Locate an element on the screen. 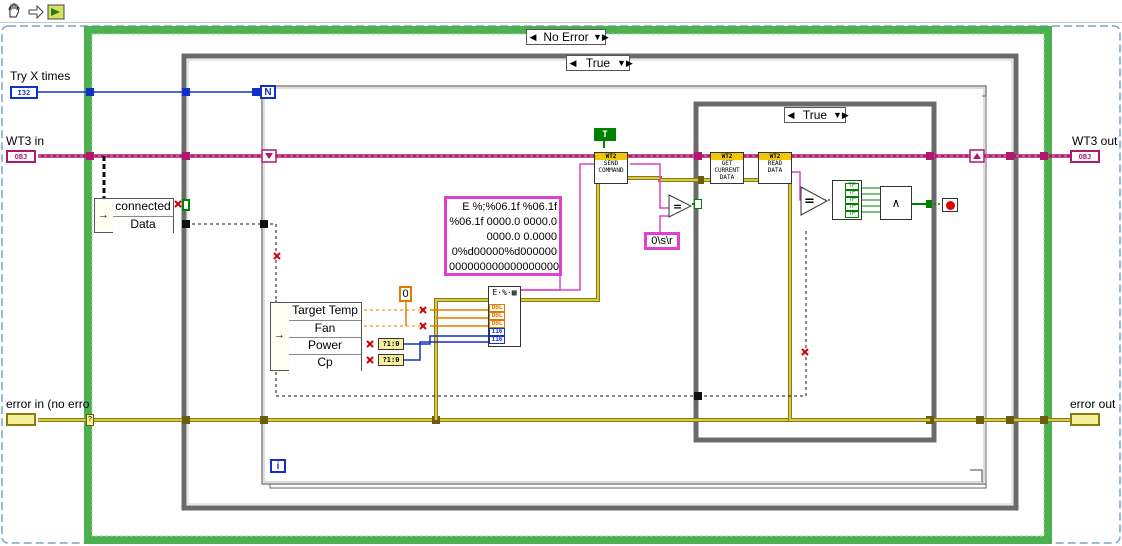 This screenshot has width=1122, height=546. error-out-label: error out is located at coordinates (1093, 404).